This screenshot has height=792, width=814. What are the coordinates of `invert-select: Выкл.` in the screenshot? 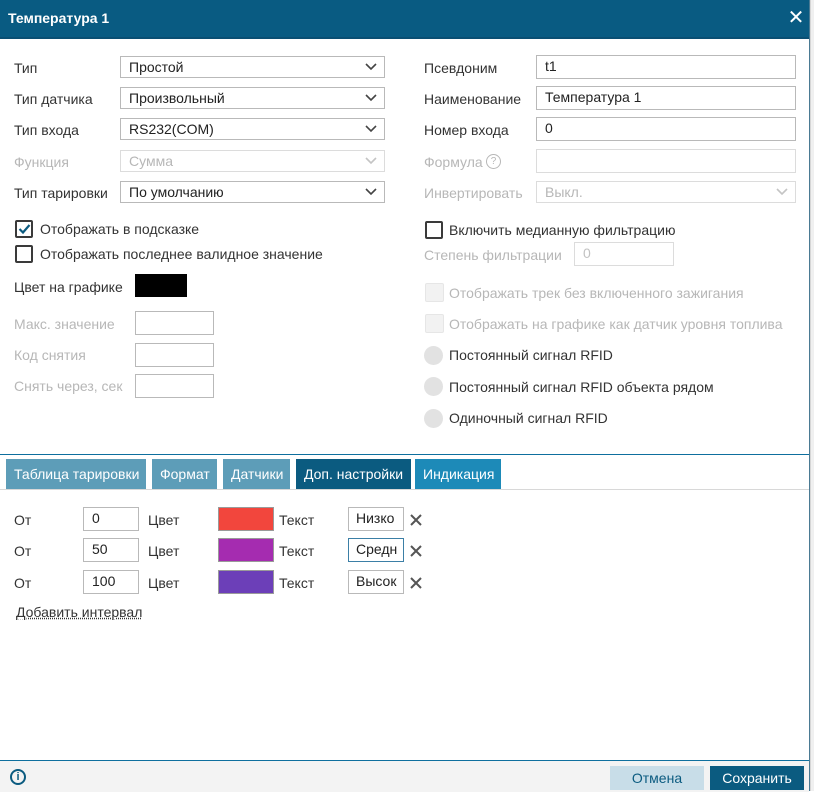 It's located at (666, 192).